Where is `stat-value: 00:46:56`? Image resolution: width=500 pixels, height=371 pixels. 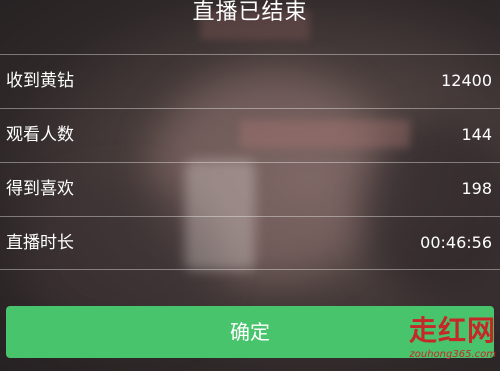 stat-value: 00:46:56 is located at coordinates (456, 242).